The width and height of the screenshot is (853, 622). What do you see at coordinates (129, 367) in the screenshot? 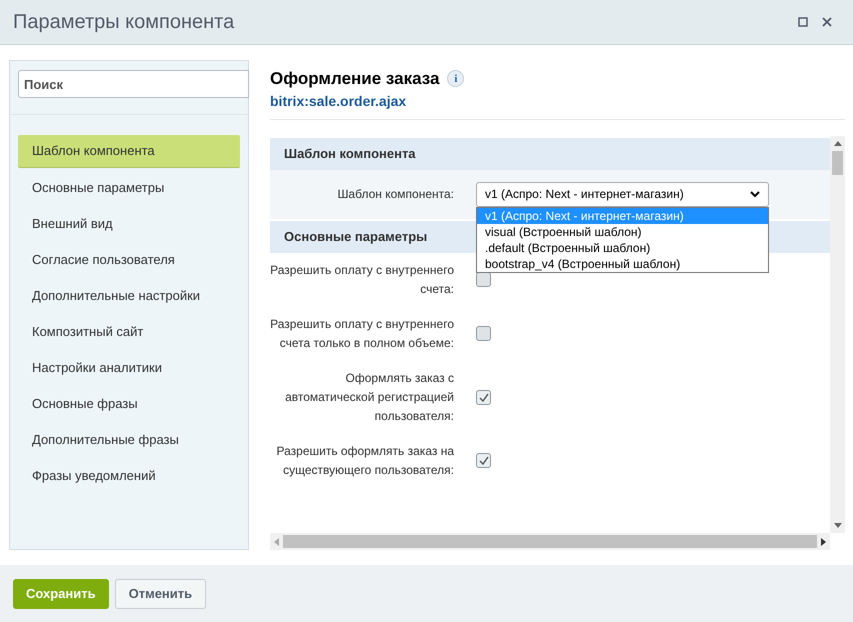
I see `sidebar-item: Настройки аналитики` at bounding box center [129, 367].